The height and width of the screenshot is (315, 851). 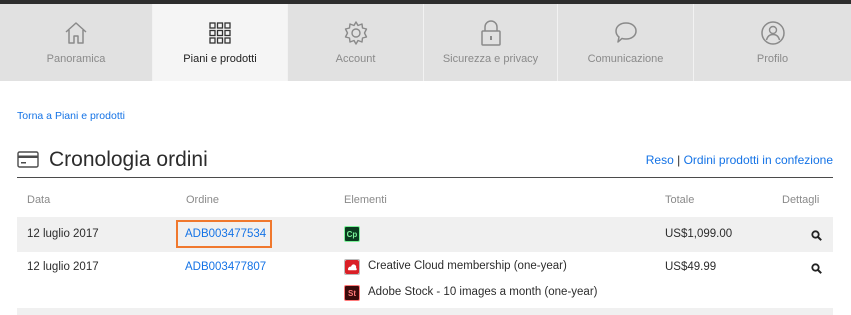 I want to click on grid-icon, so click(x=220, y=33).